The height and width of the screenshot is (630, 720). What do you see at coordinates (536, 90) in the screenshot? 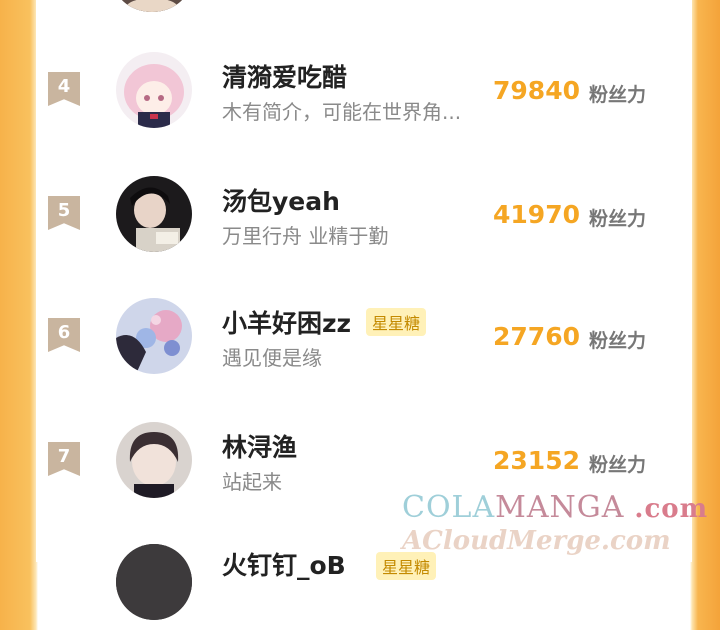
I see `fan-count: 79840` at bounding box center [536, 90].